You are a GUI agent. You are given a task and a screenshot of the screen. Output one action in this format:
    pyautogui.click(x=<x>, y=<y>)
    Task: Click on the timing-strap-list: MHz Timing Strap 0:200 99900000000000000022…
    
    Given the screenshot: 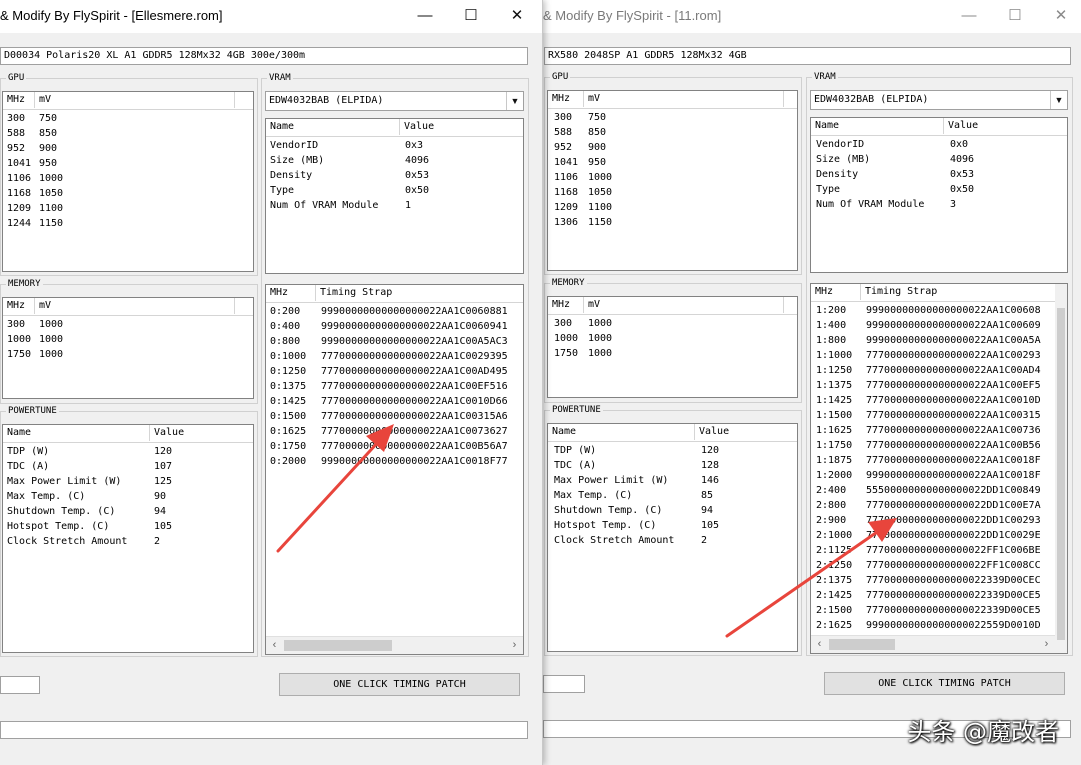 What is the action you would take?
    pyautogui.click(x=394, y=469)
    